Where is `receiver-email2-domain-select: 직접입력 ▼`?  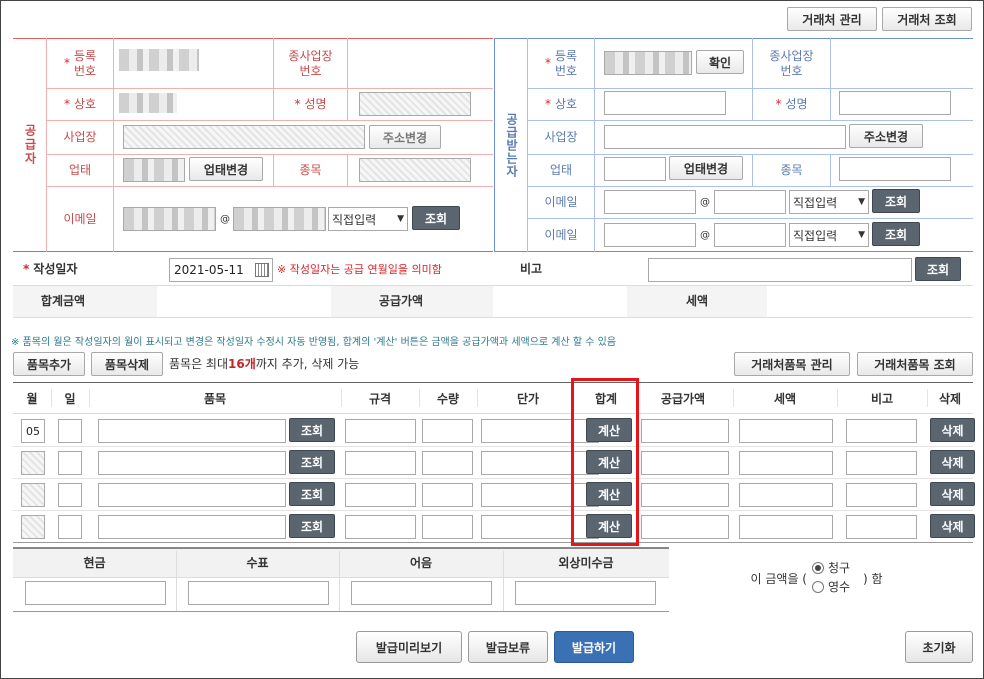 receiver-email2-domain-select: 직접입력 ▼ is located at coordinates (829, 235).